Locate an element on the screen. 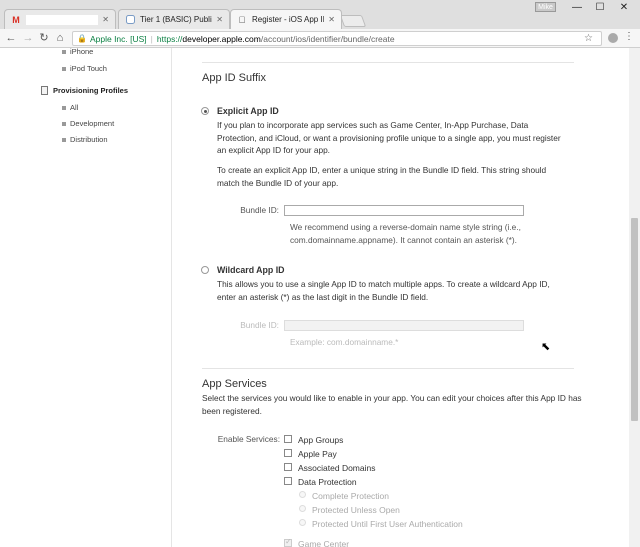  data-protection-label: Data Protection is located at coordinates (327, 482).